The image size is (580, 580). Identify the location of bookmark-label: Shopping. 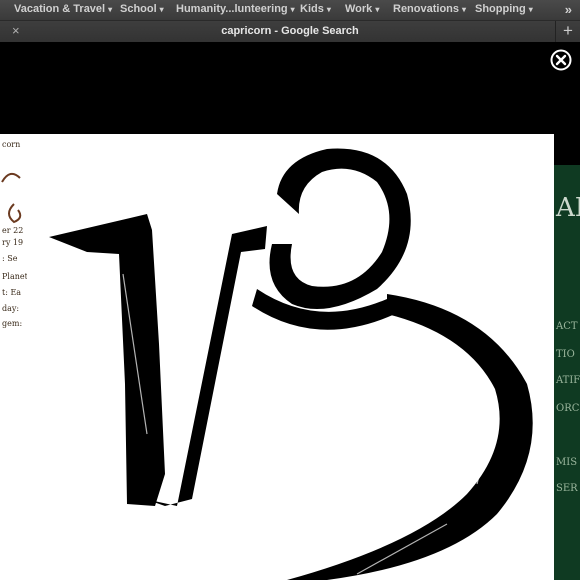
(500, 9).